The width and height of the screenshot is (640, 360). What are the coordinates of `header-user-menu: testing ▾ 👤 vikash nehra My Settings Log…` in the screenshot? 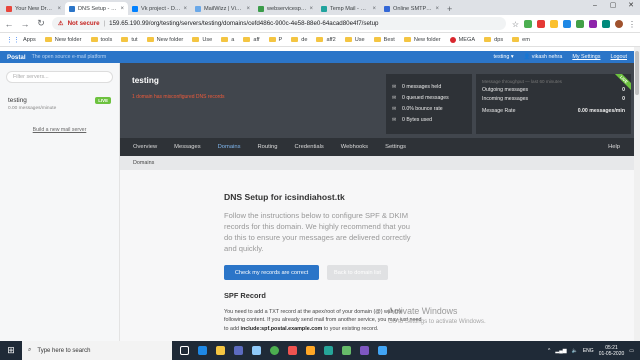 It's located at (560, 57).